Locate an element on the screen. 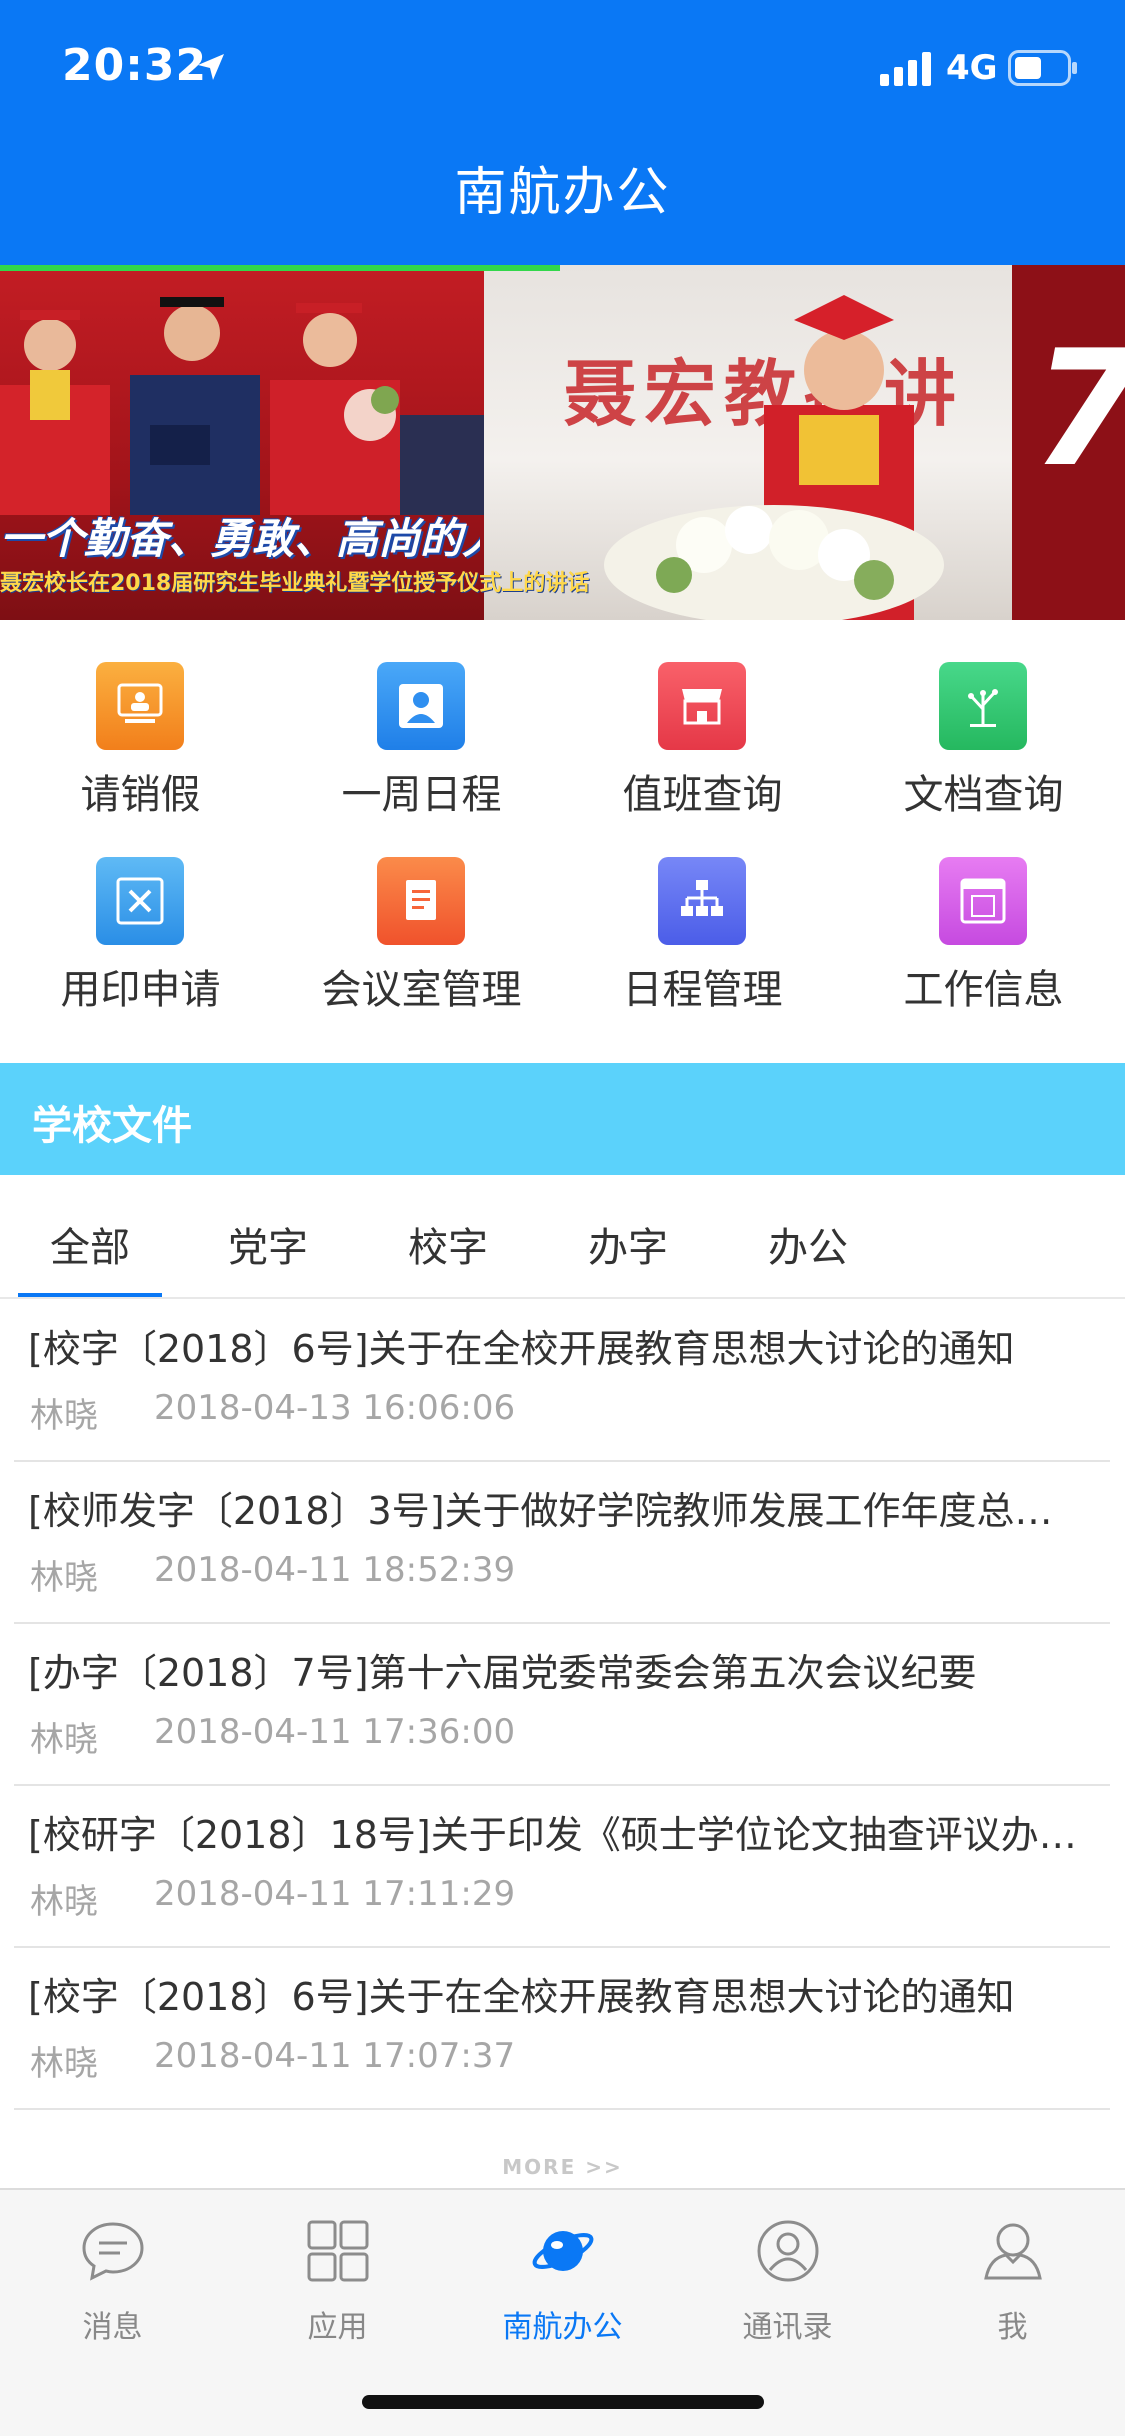  tools-icon is located at coordinates (140, 901).